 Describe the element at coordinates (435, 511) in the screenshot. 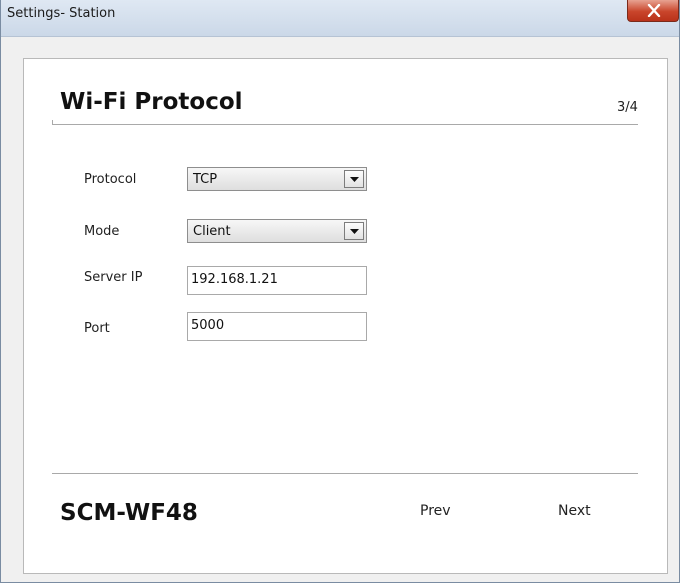

I see `prev-button: Prev` at that location.